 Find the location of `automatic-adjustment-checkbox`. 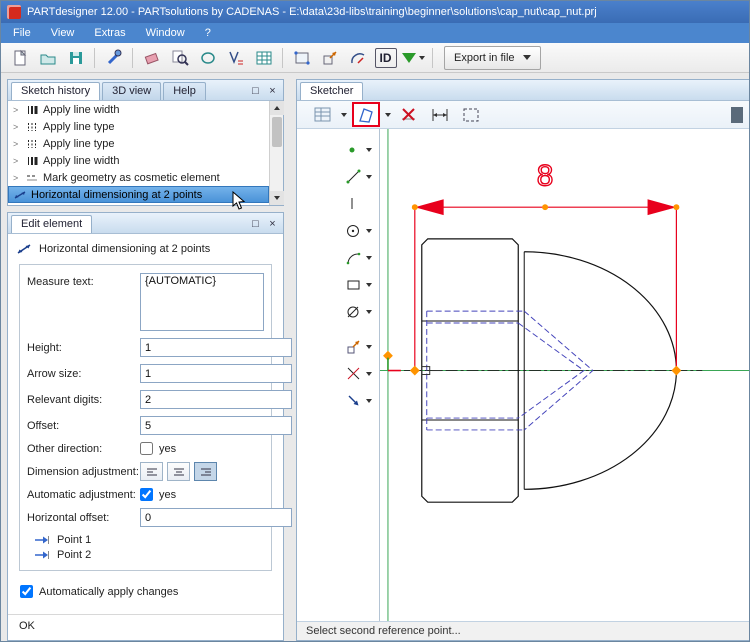

automatic-adjustment-checkbox is located at coordinates (146, 494).